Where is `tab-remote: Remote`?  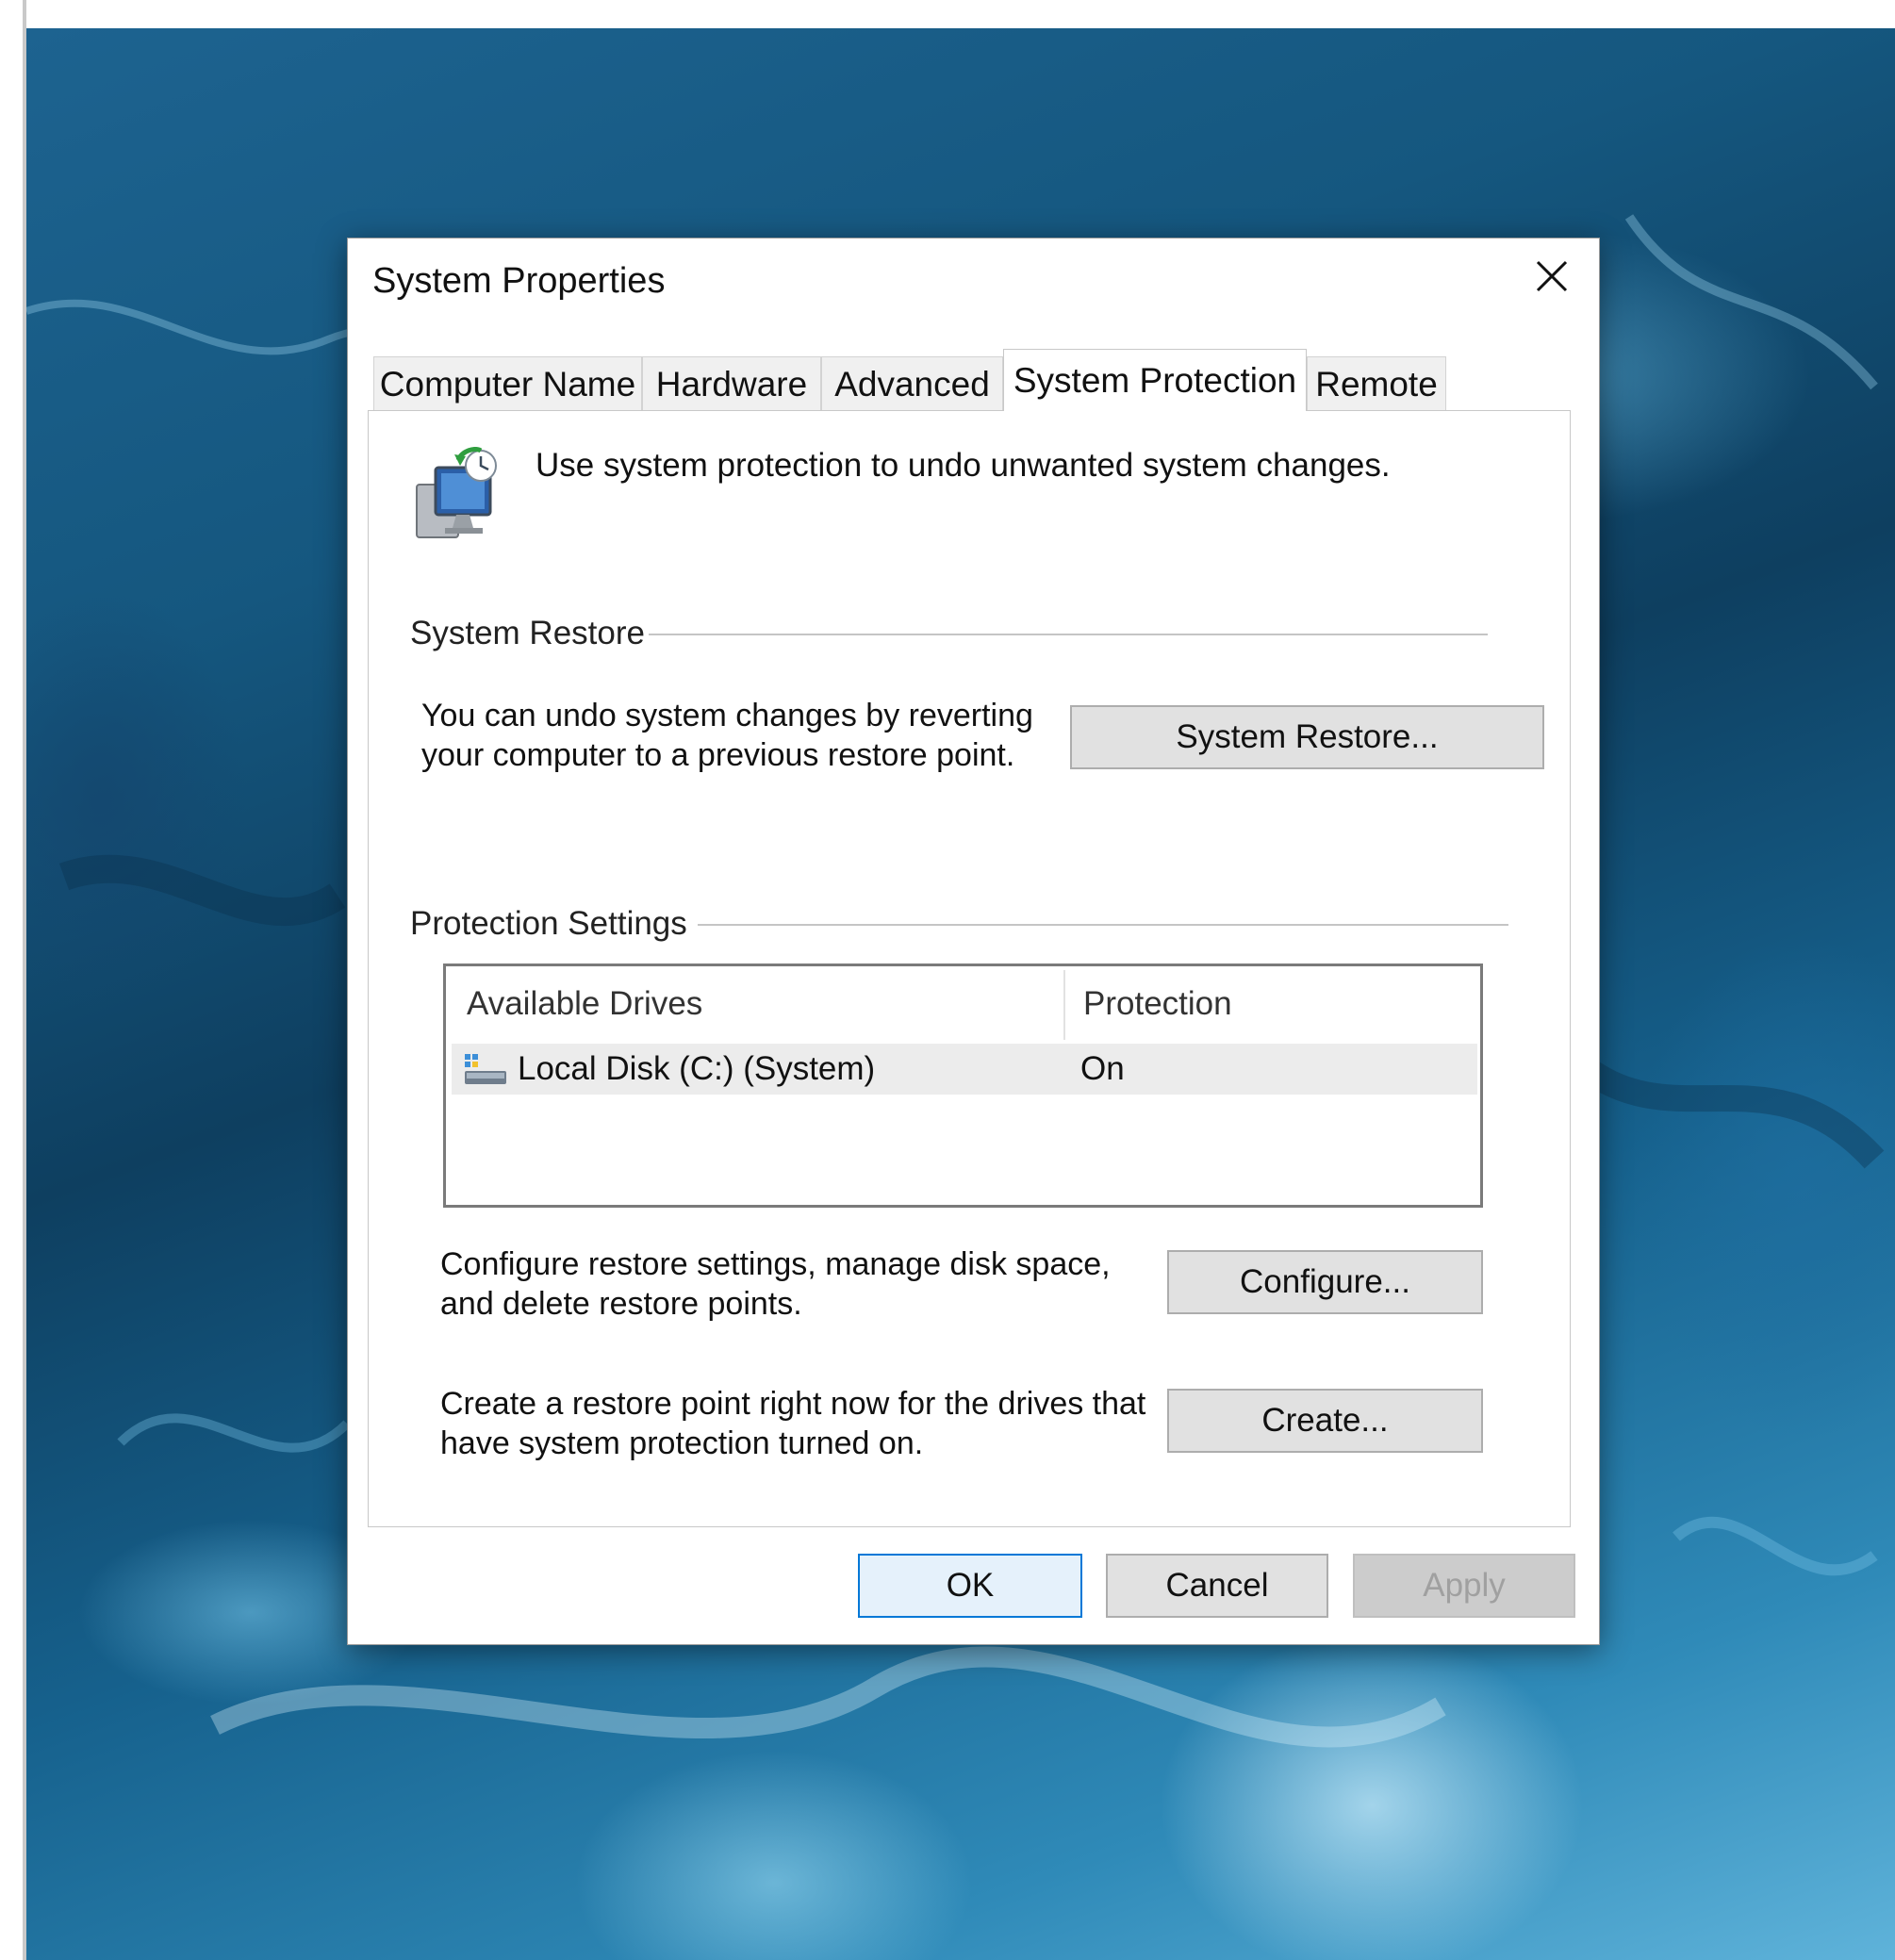 tab-remote: Remote is located at coordinates (1377, 384).